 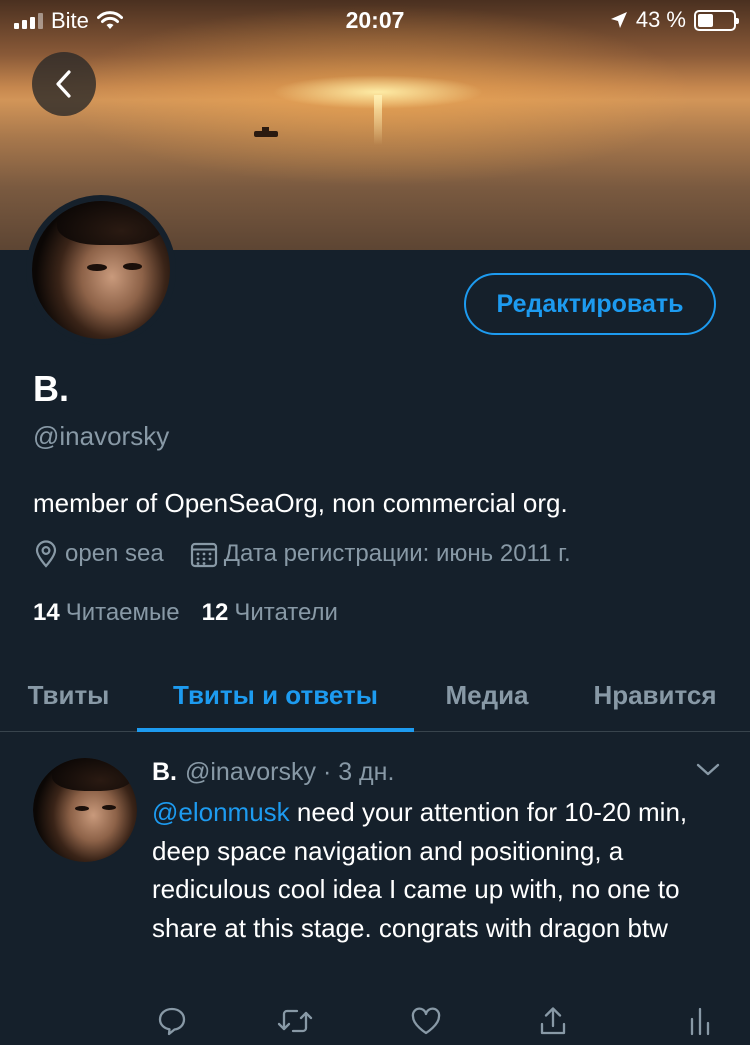 I want to click on joined-item: Дата регистрации: июнь 2011 г., so click(x=380, y=554).